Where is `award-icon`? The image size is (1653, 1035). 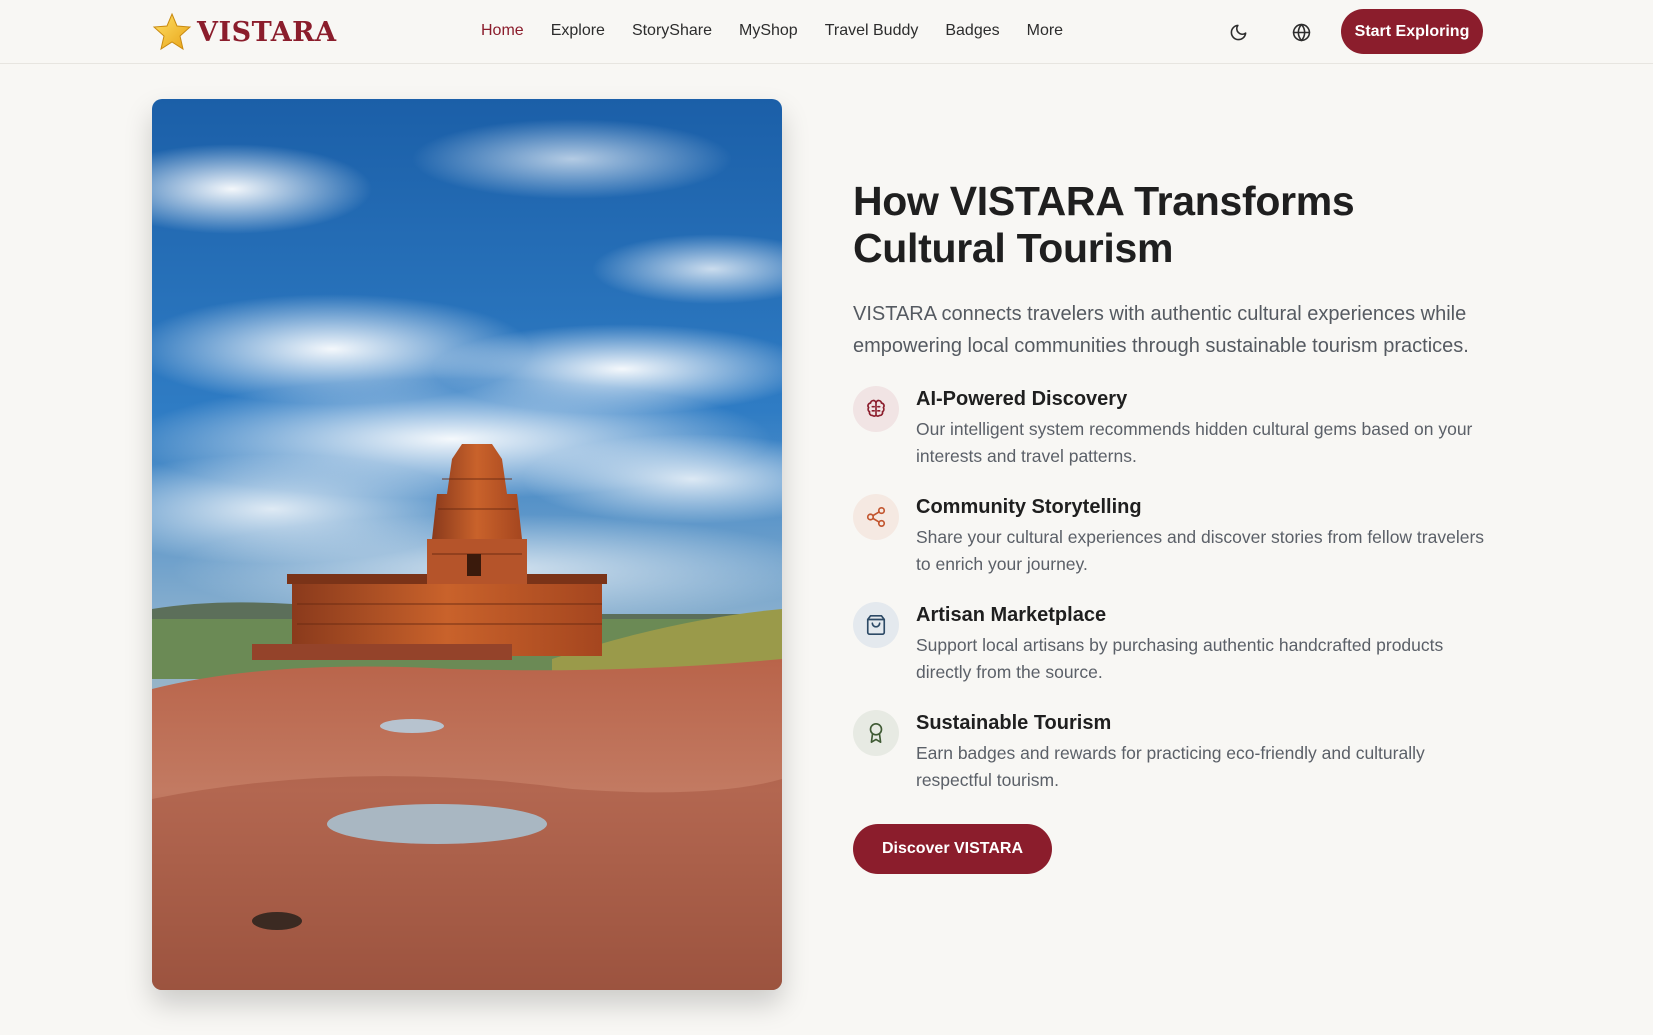
award-icon is located at coordinates (876, 733).